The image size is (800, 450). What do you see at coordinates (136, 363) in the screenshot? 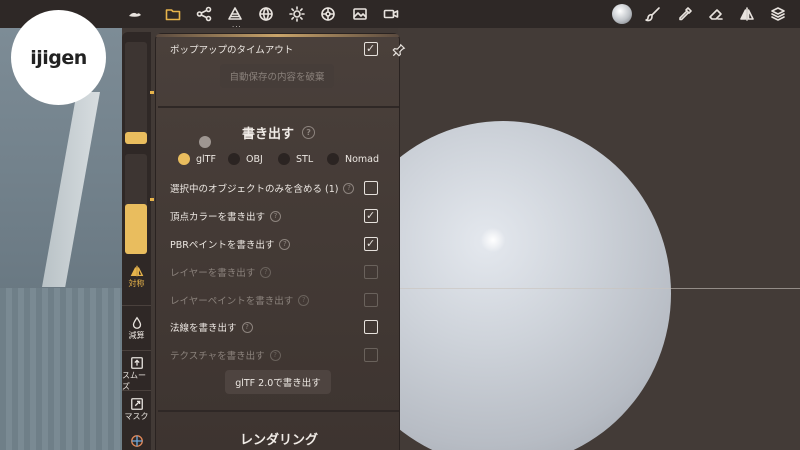
I see `smooth-icon` at bounding box center [136, 363].